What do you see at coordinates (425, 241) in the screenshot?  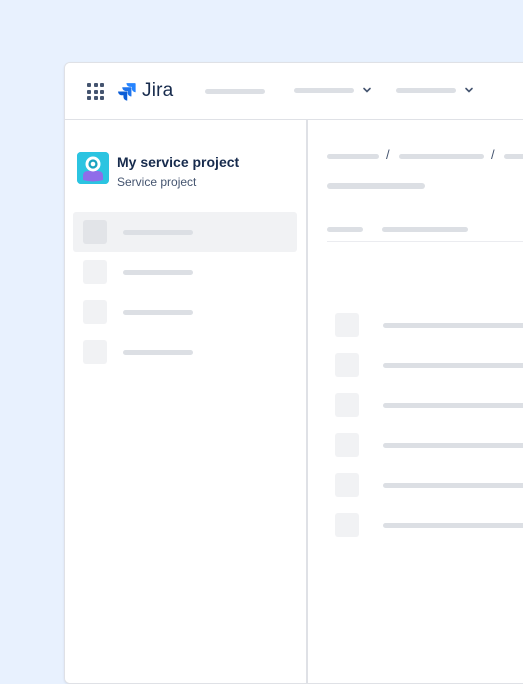 I see `table-header-divider` at bounding box center [425, 241].